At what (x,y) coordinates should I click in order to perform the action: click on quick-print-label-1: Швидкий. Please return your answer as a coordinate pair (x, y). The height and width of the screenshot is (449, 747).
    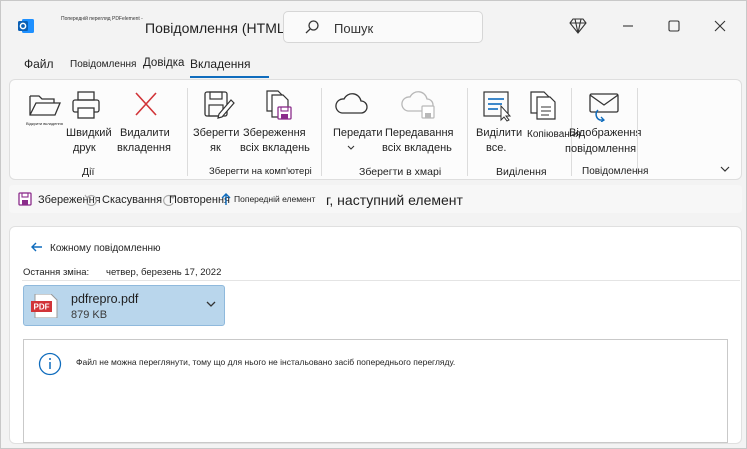
    Looking at the image, I should click on (89, 133).